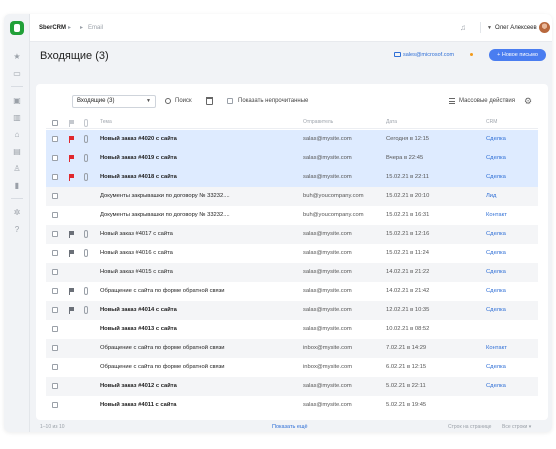 The image size is (556, 449). I want to click on row-subject: Новый заказ #4017 с сайта, so click(136, 234).